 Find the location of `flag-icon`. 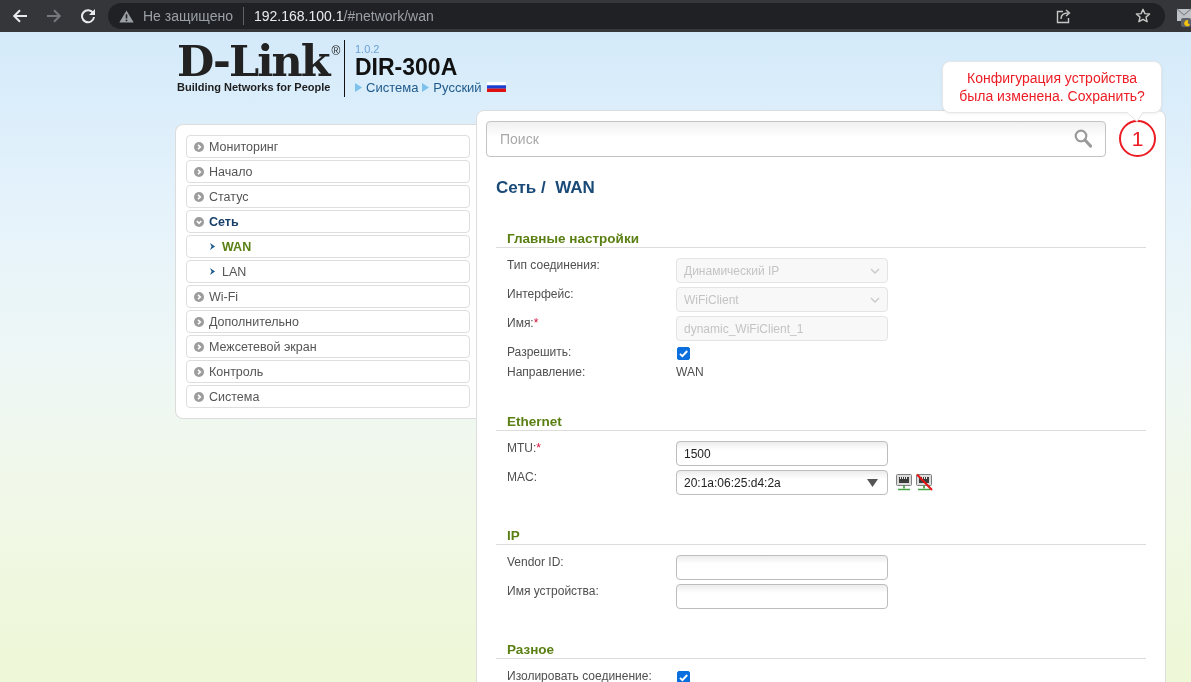

flag-icon is located at coordinates (496, 87).